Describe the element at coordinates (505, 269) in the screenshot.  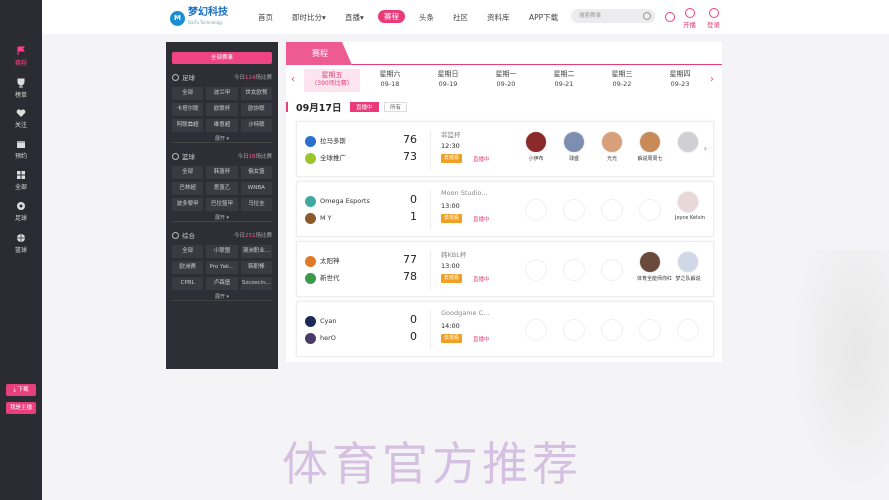
I see `match-card: 太阳神 新世代 77 78 韩KBL杯 13:00 去观看 直播中 体育全能师你红 梦之队解说` at that location.